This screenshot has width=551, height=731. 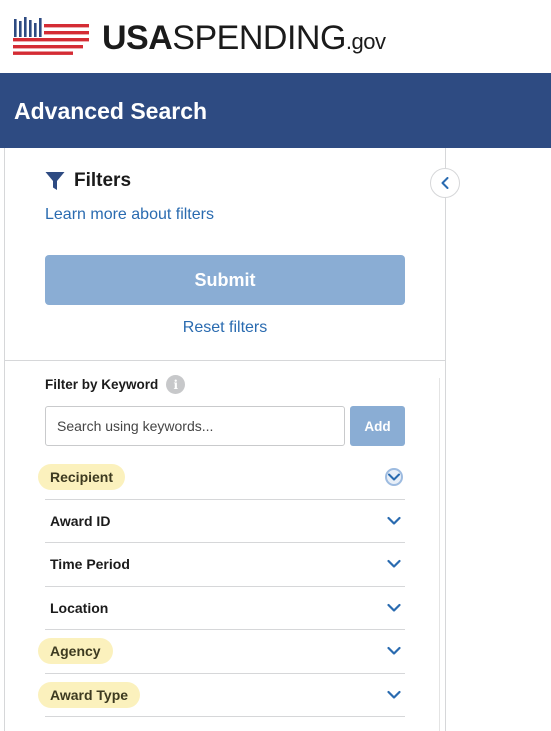 What do you see at coordinates (111, 111) in the screenshot?
I see `page-title: Advanced Search` at bounding box center [111, 111].